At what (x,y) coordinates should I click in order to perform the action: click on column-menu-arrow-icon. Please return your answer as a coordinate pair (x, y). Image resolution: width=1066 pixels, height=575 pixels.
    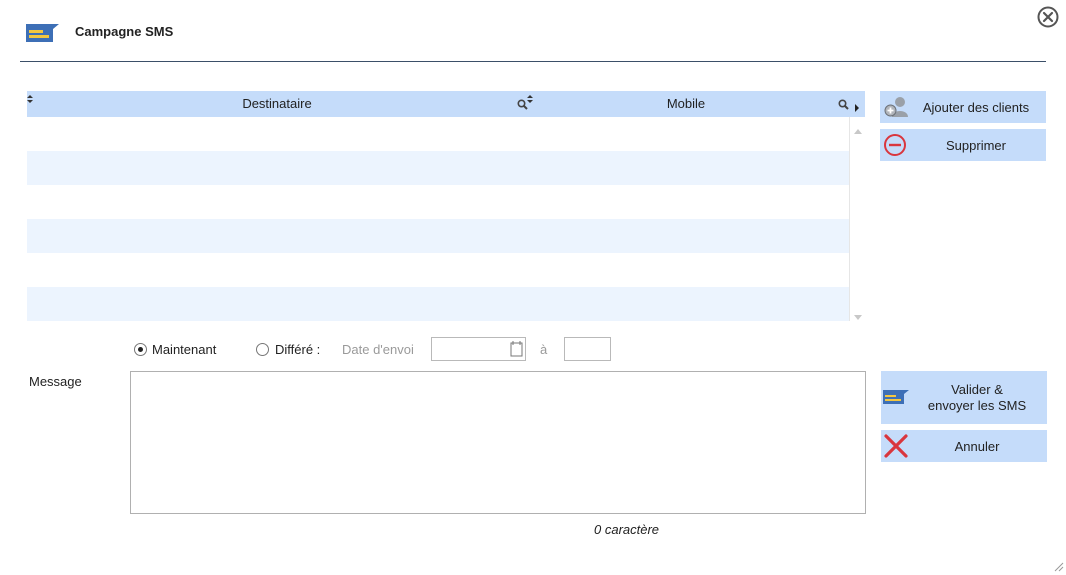
    Looking at the image, I should click on (857, 106).